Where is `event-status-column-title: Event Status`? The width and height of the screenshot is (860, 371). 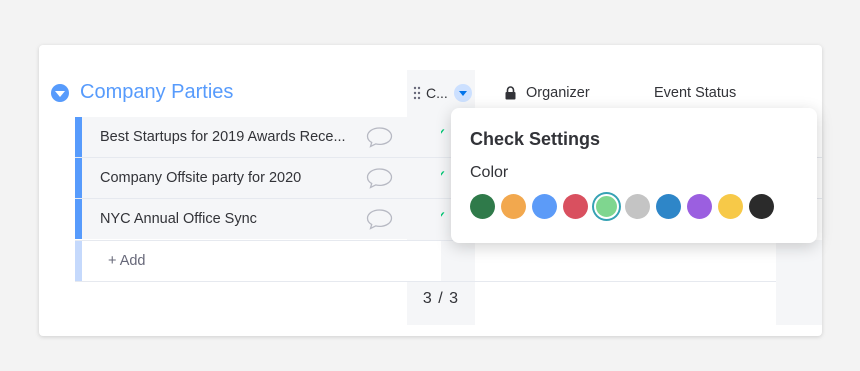 event-status-column-title: Event Status is located at coordinates (695, 93).